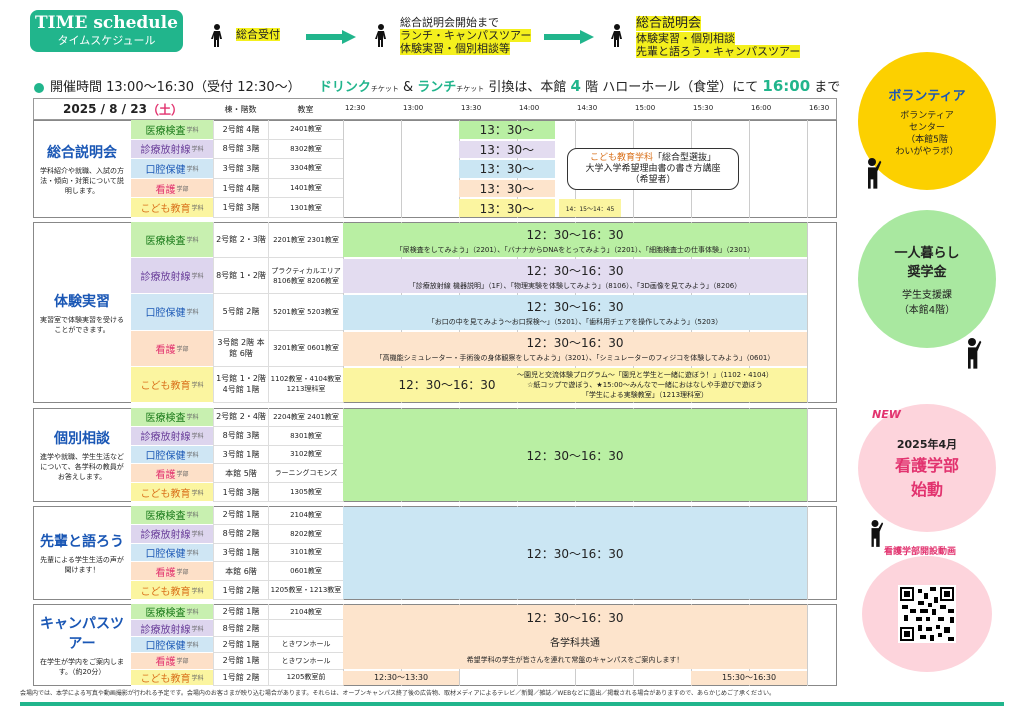 The width and height of the screenshot is (1024, 709). What do you see at coordinates (875, 173) in the screenshot?
I see `person-waving-icon` at bounding box center [875, 173].